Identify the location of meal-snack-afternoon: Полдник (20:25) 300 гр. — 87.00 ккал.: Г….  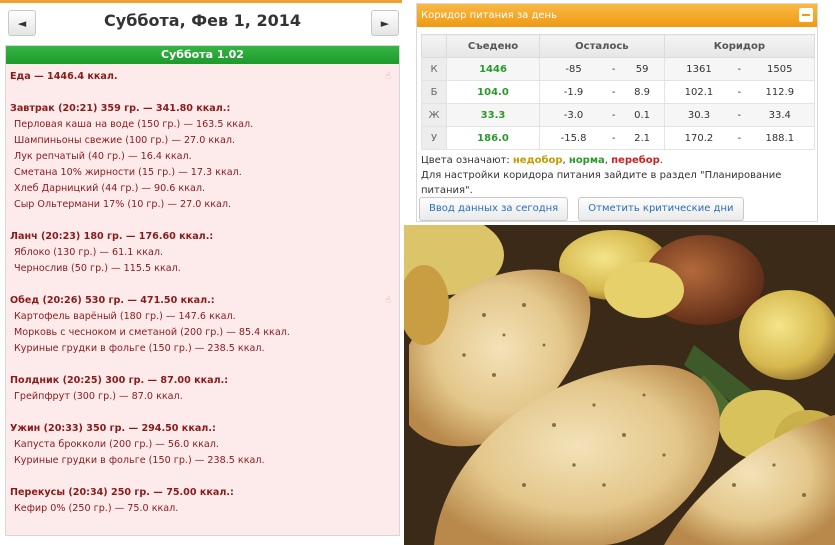
(202, 389).